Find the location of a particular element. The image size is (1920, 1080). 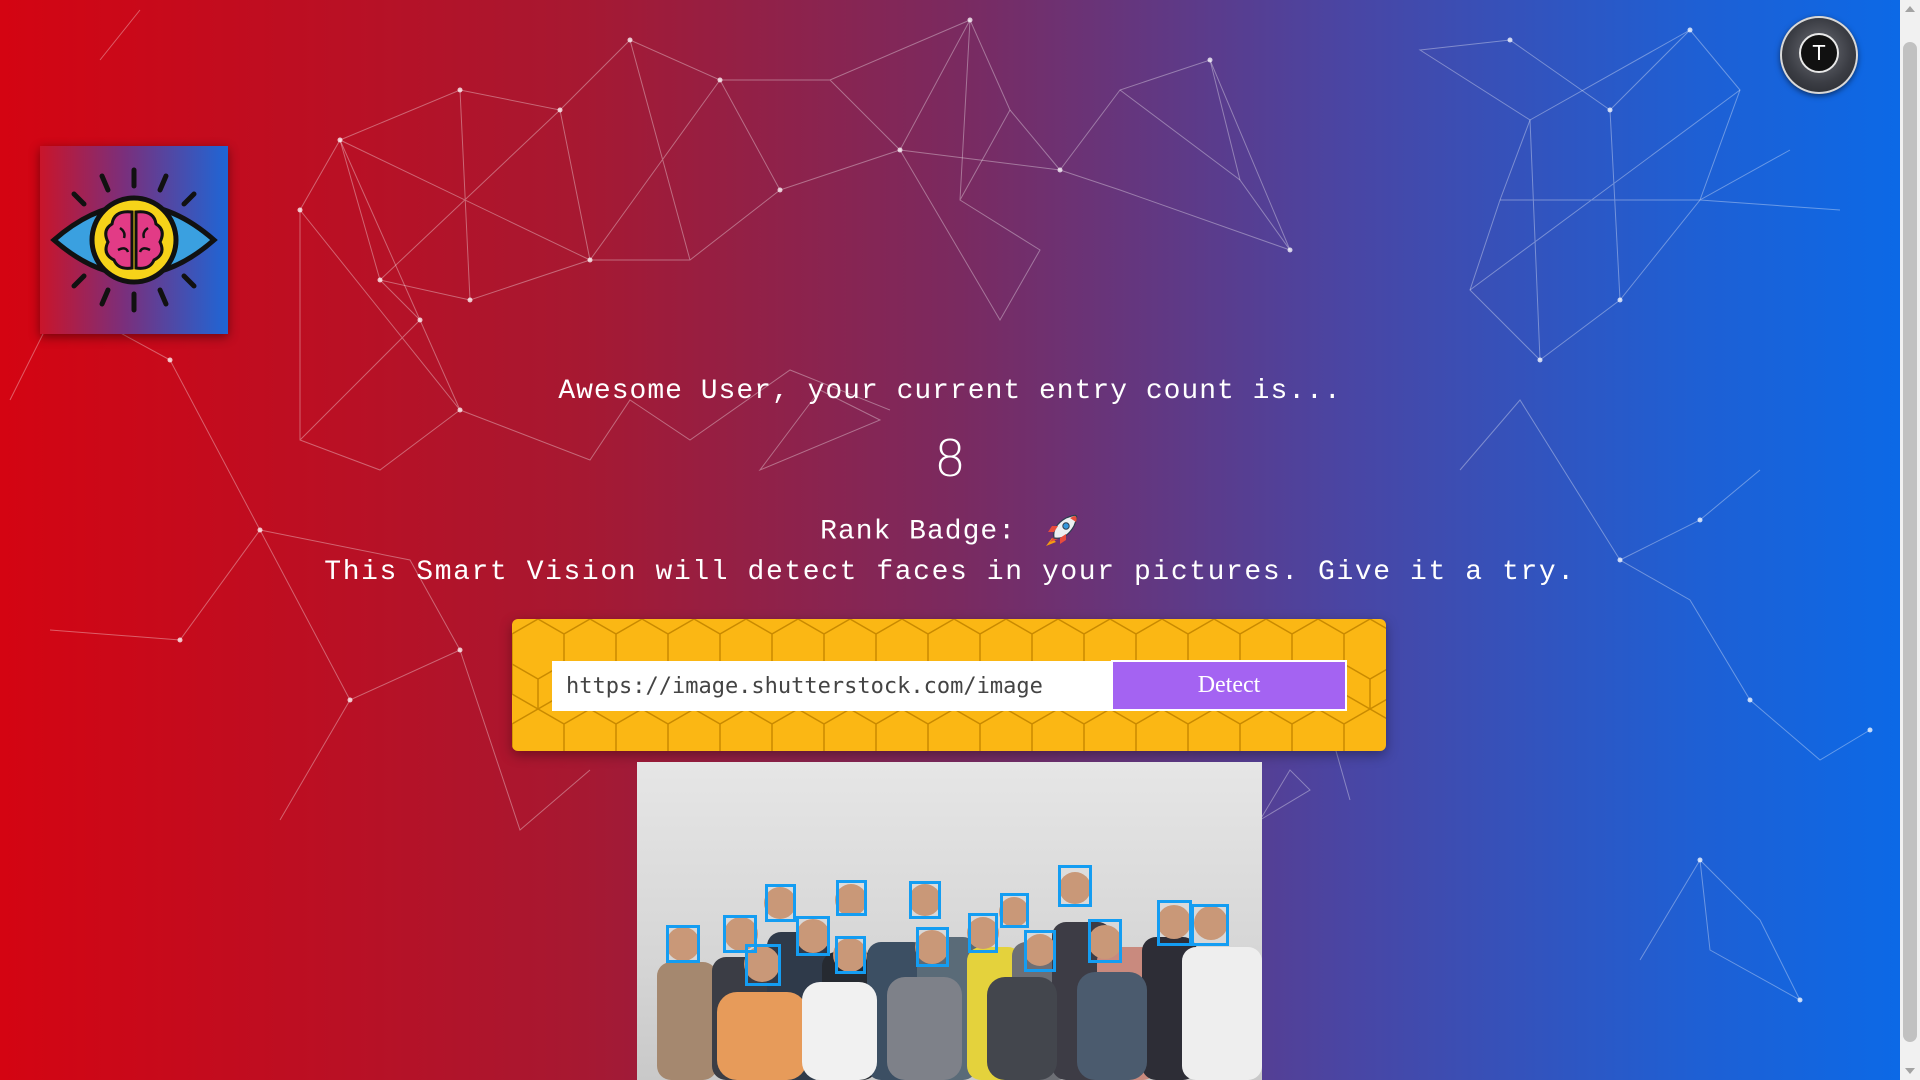

avatar-initial: T is located at coordinates (1819, 53).